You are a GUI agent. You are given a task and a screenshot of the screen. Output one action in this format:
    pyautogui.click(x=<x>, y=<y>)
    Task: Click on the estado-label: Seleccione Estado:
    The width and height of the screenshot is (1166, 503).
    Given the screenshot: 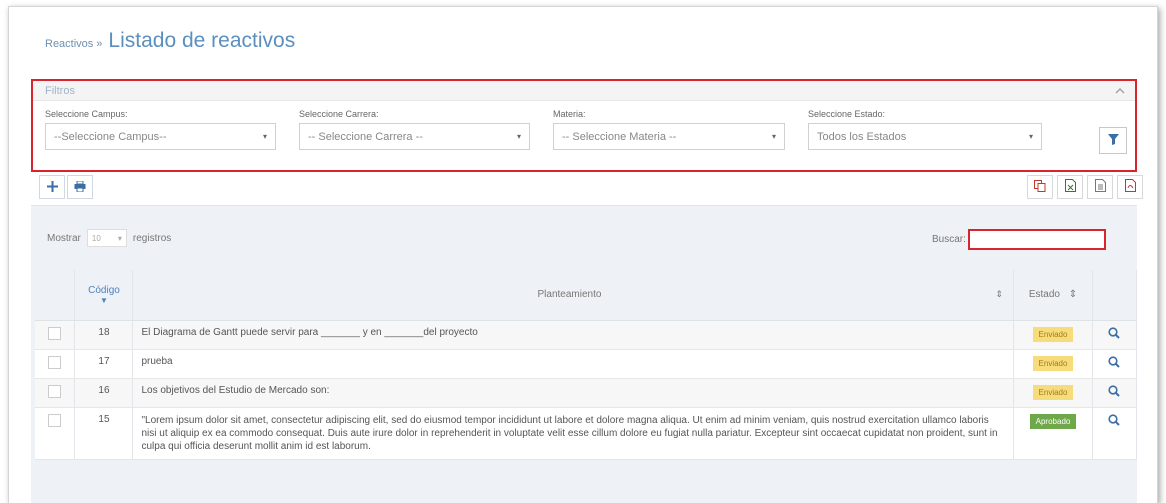 What is the action you would take?
    pyautogui.click(x=847, y=114)
    